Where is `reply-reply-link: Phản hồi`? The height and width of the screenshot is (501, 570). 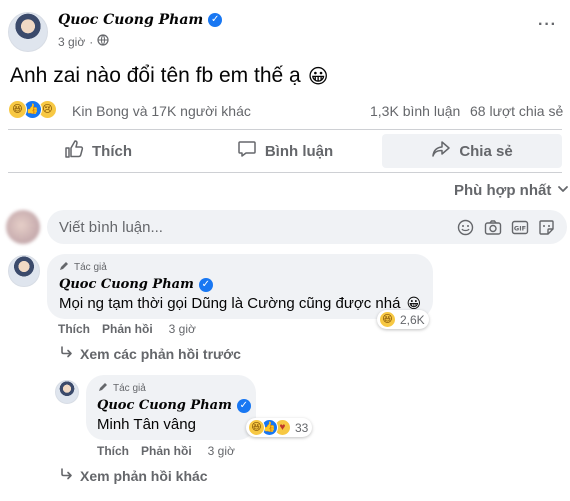
reply-reply-link: Phản hồi is located at coordinates (166, 451).